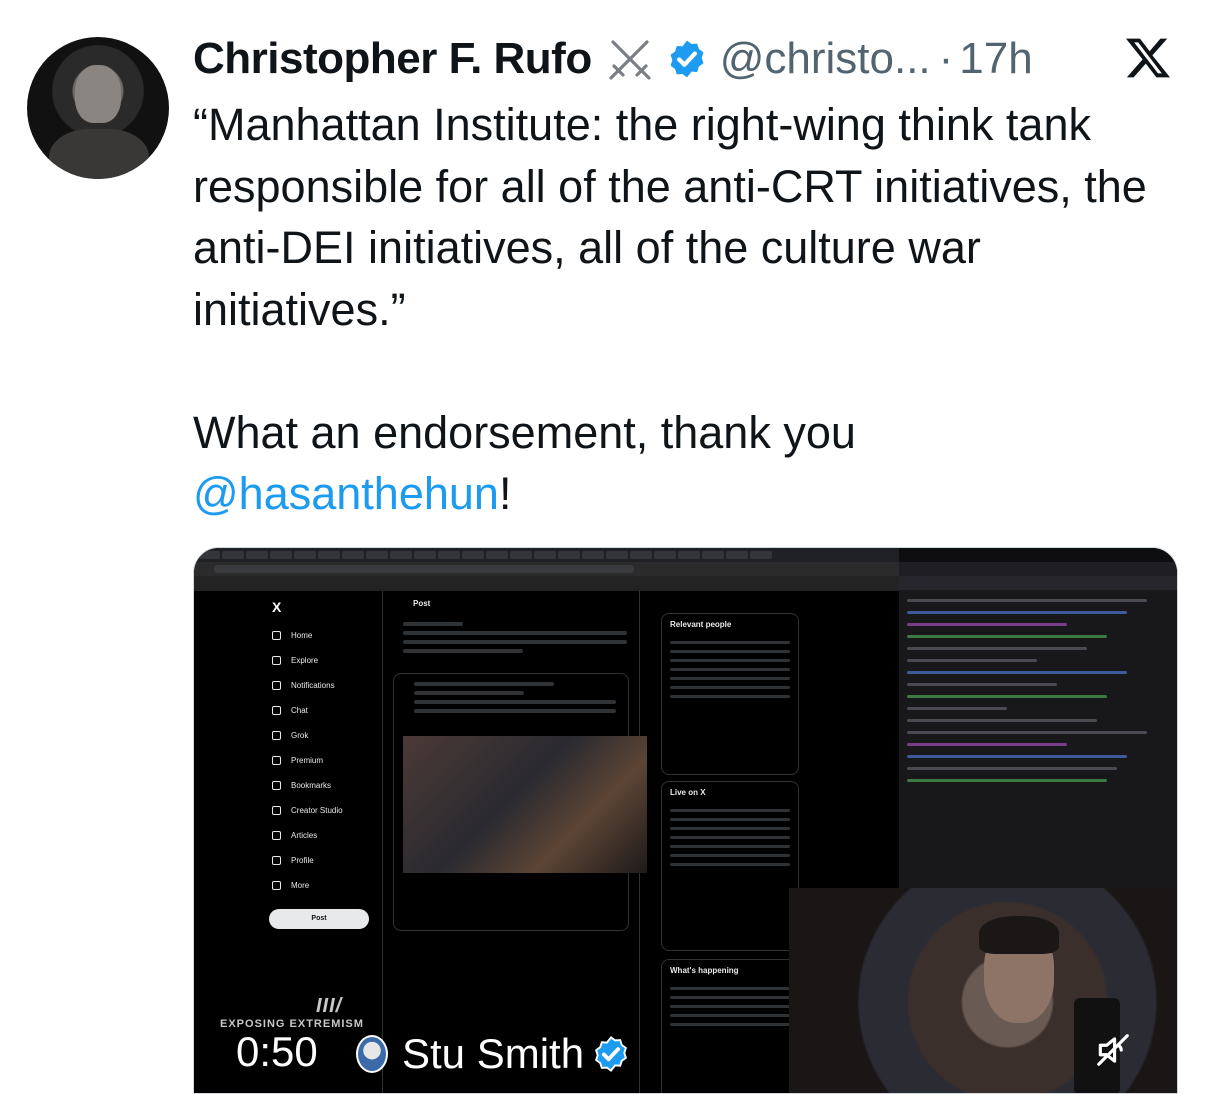 The height and width of the screenshot is (1094, 1206). I want to click on video-author-avatar, so click(372, 1054).